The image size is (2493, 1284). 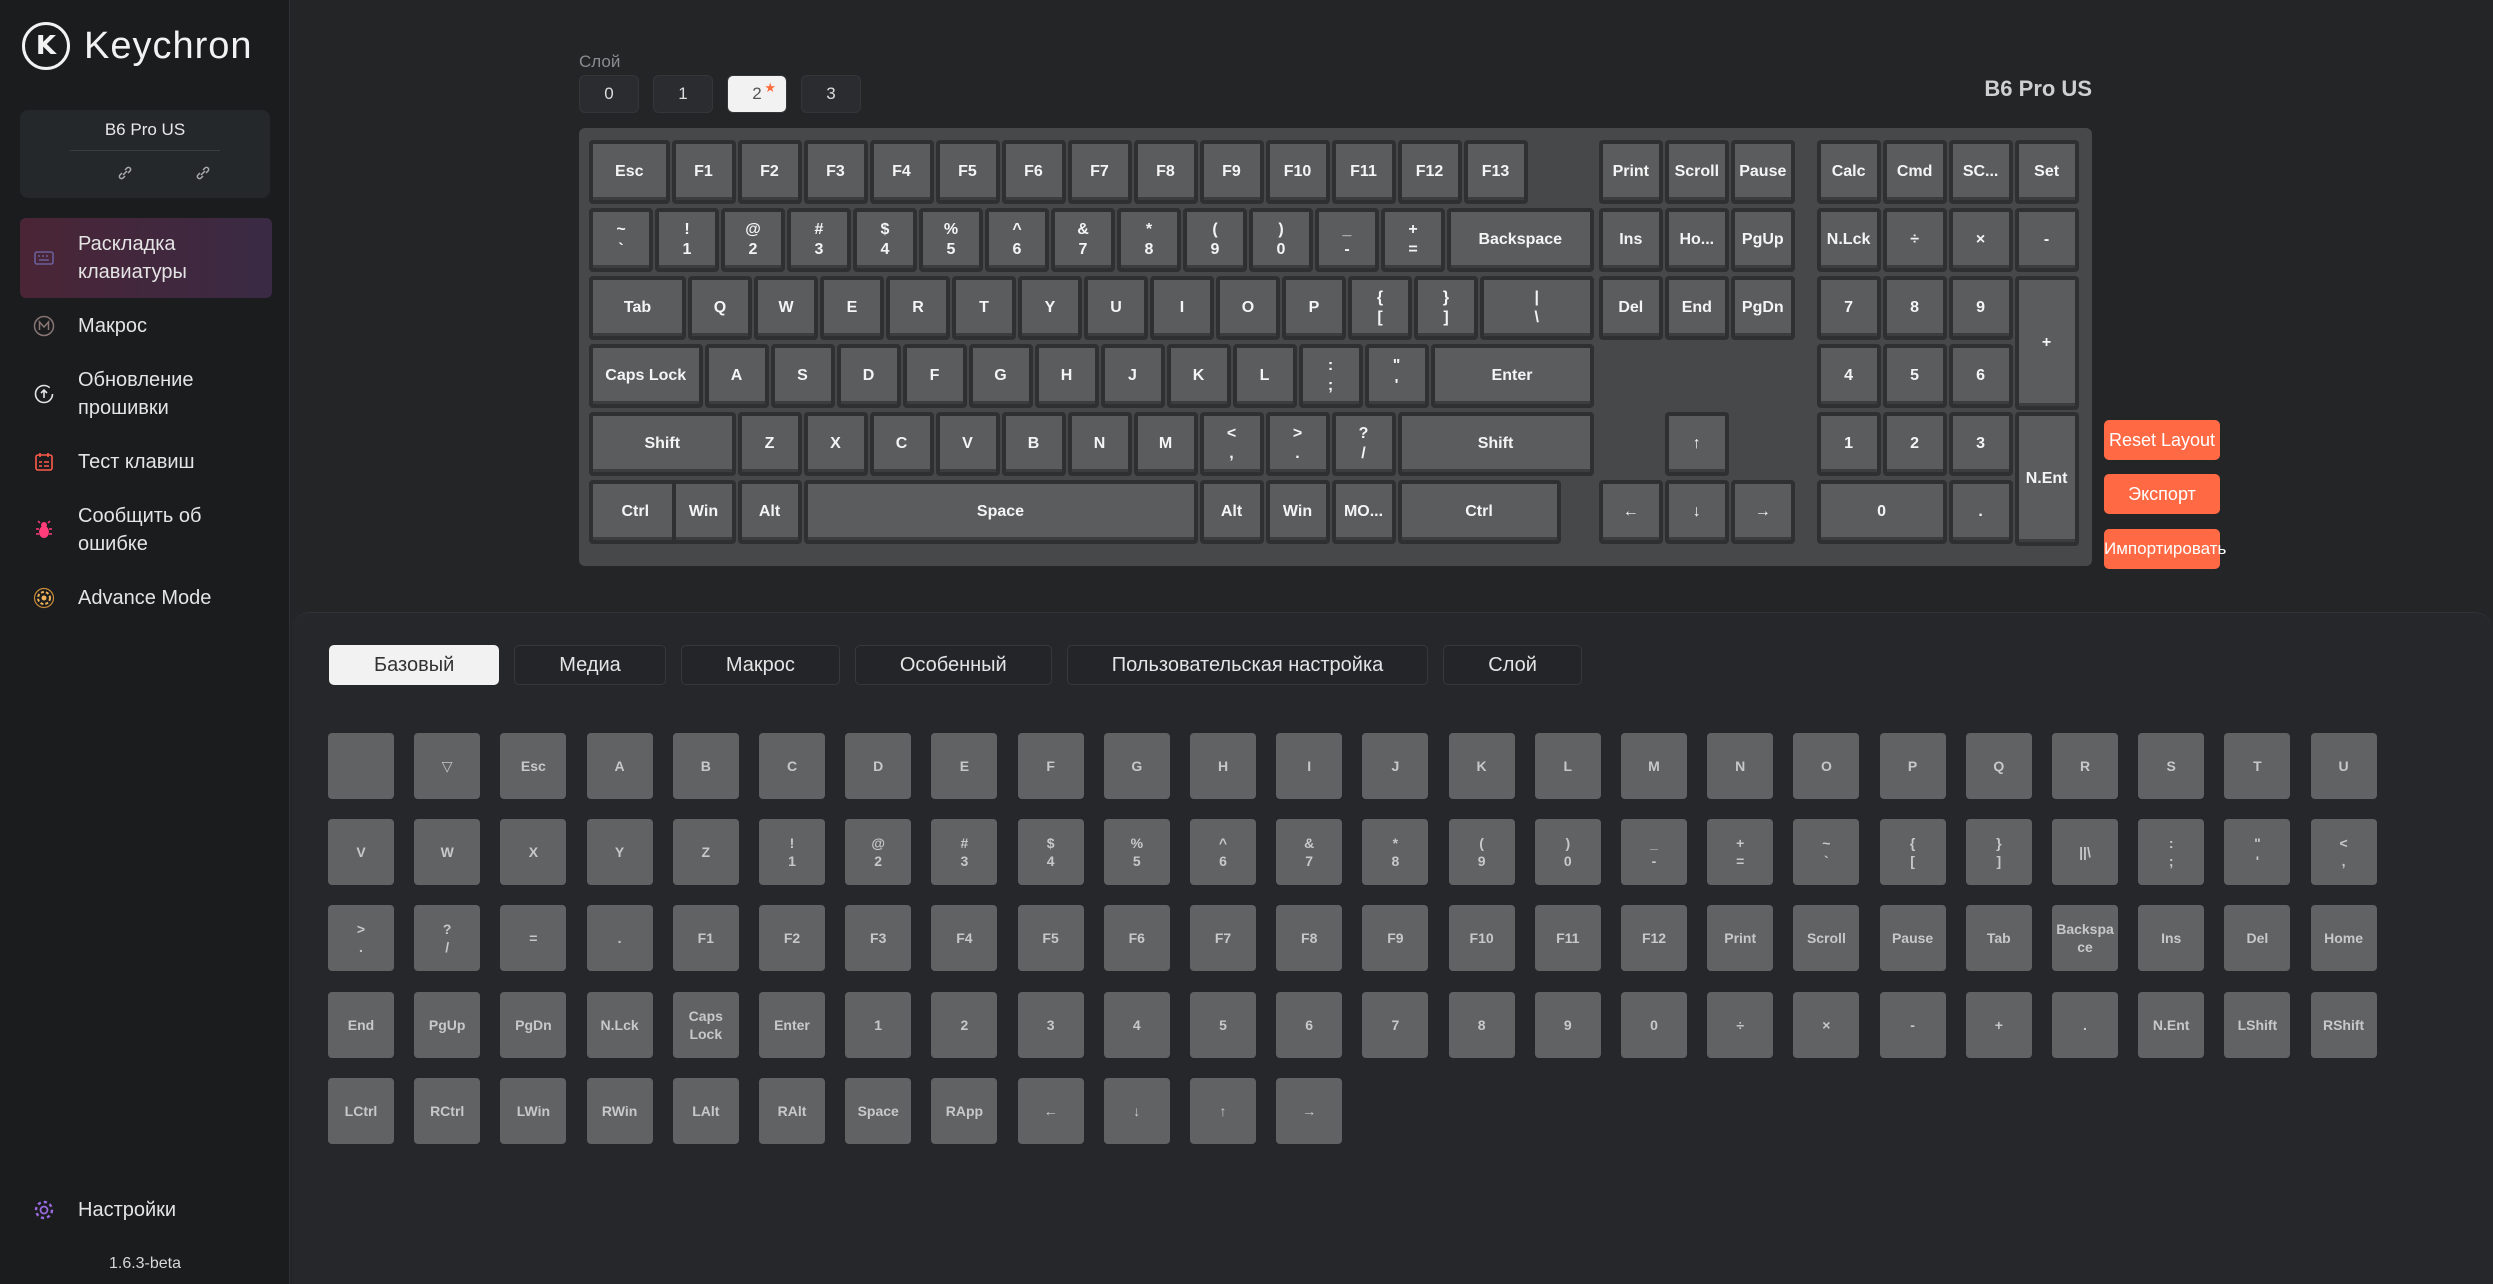 I want to click on keycode-tile: S, so click(x=2171, y=766).